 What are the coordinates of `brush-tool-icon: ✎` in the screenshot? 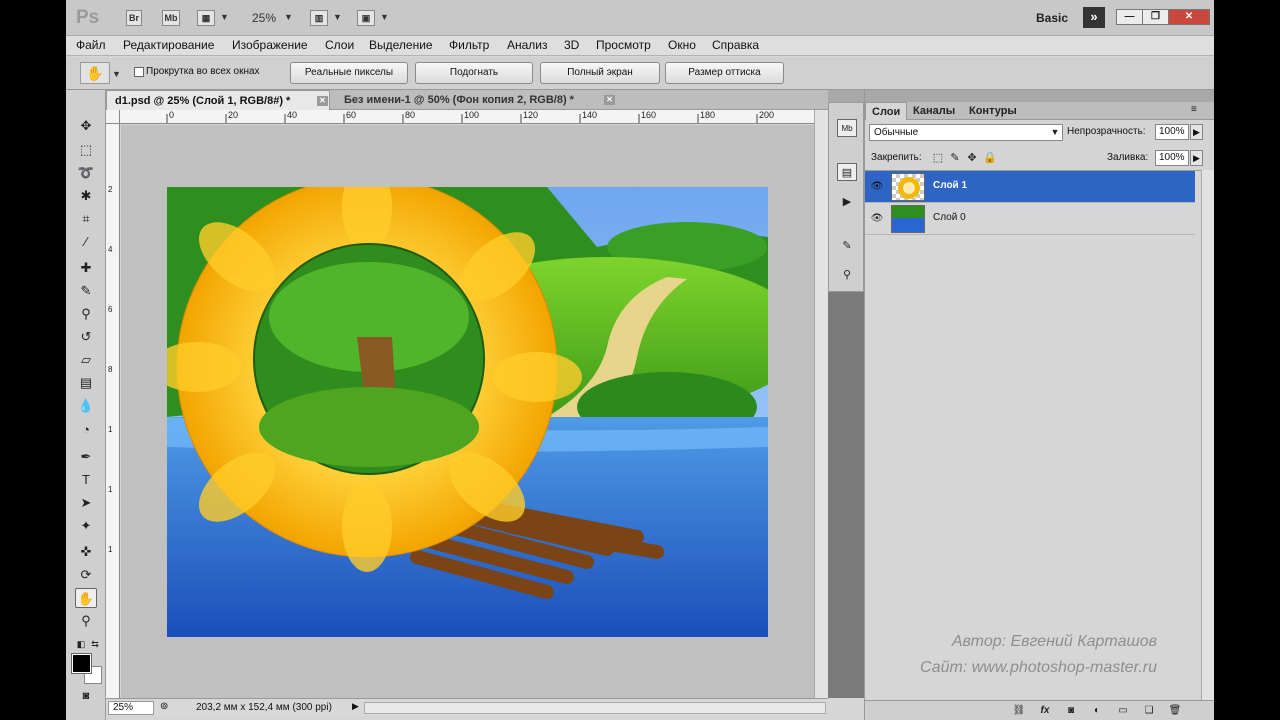 It's located at (86, 291).